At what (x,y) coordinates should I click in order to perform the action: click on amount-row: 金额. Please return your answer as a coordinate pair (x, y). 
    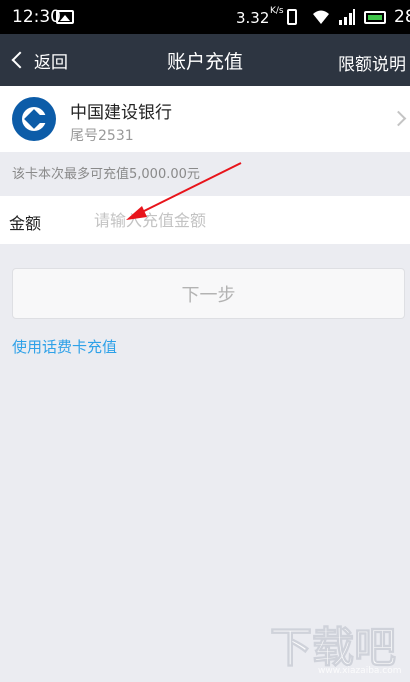
    Looking at the image, I should click on (205, 220).